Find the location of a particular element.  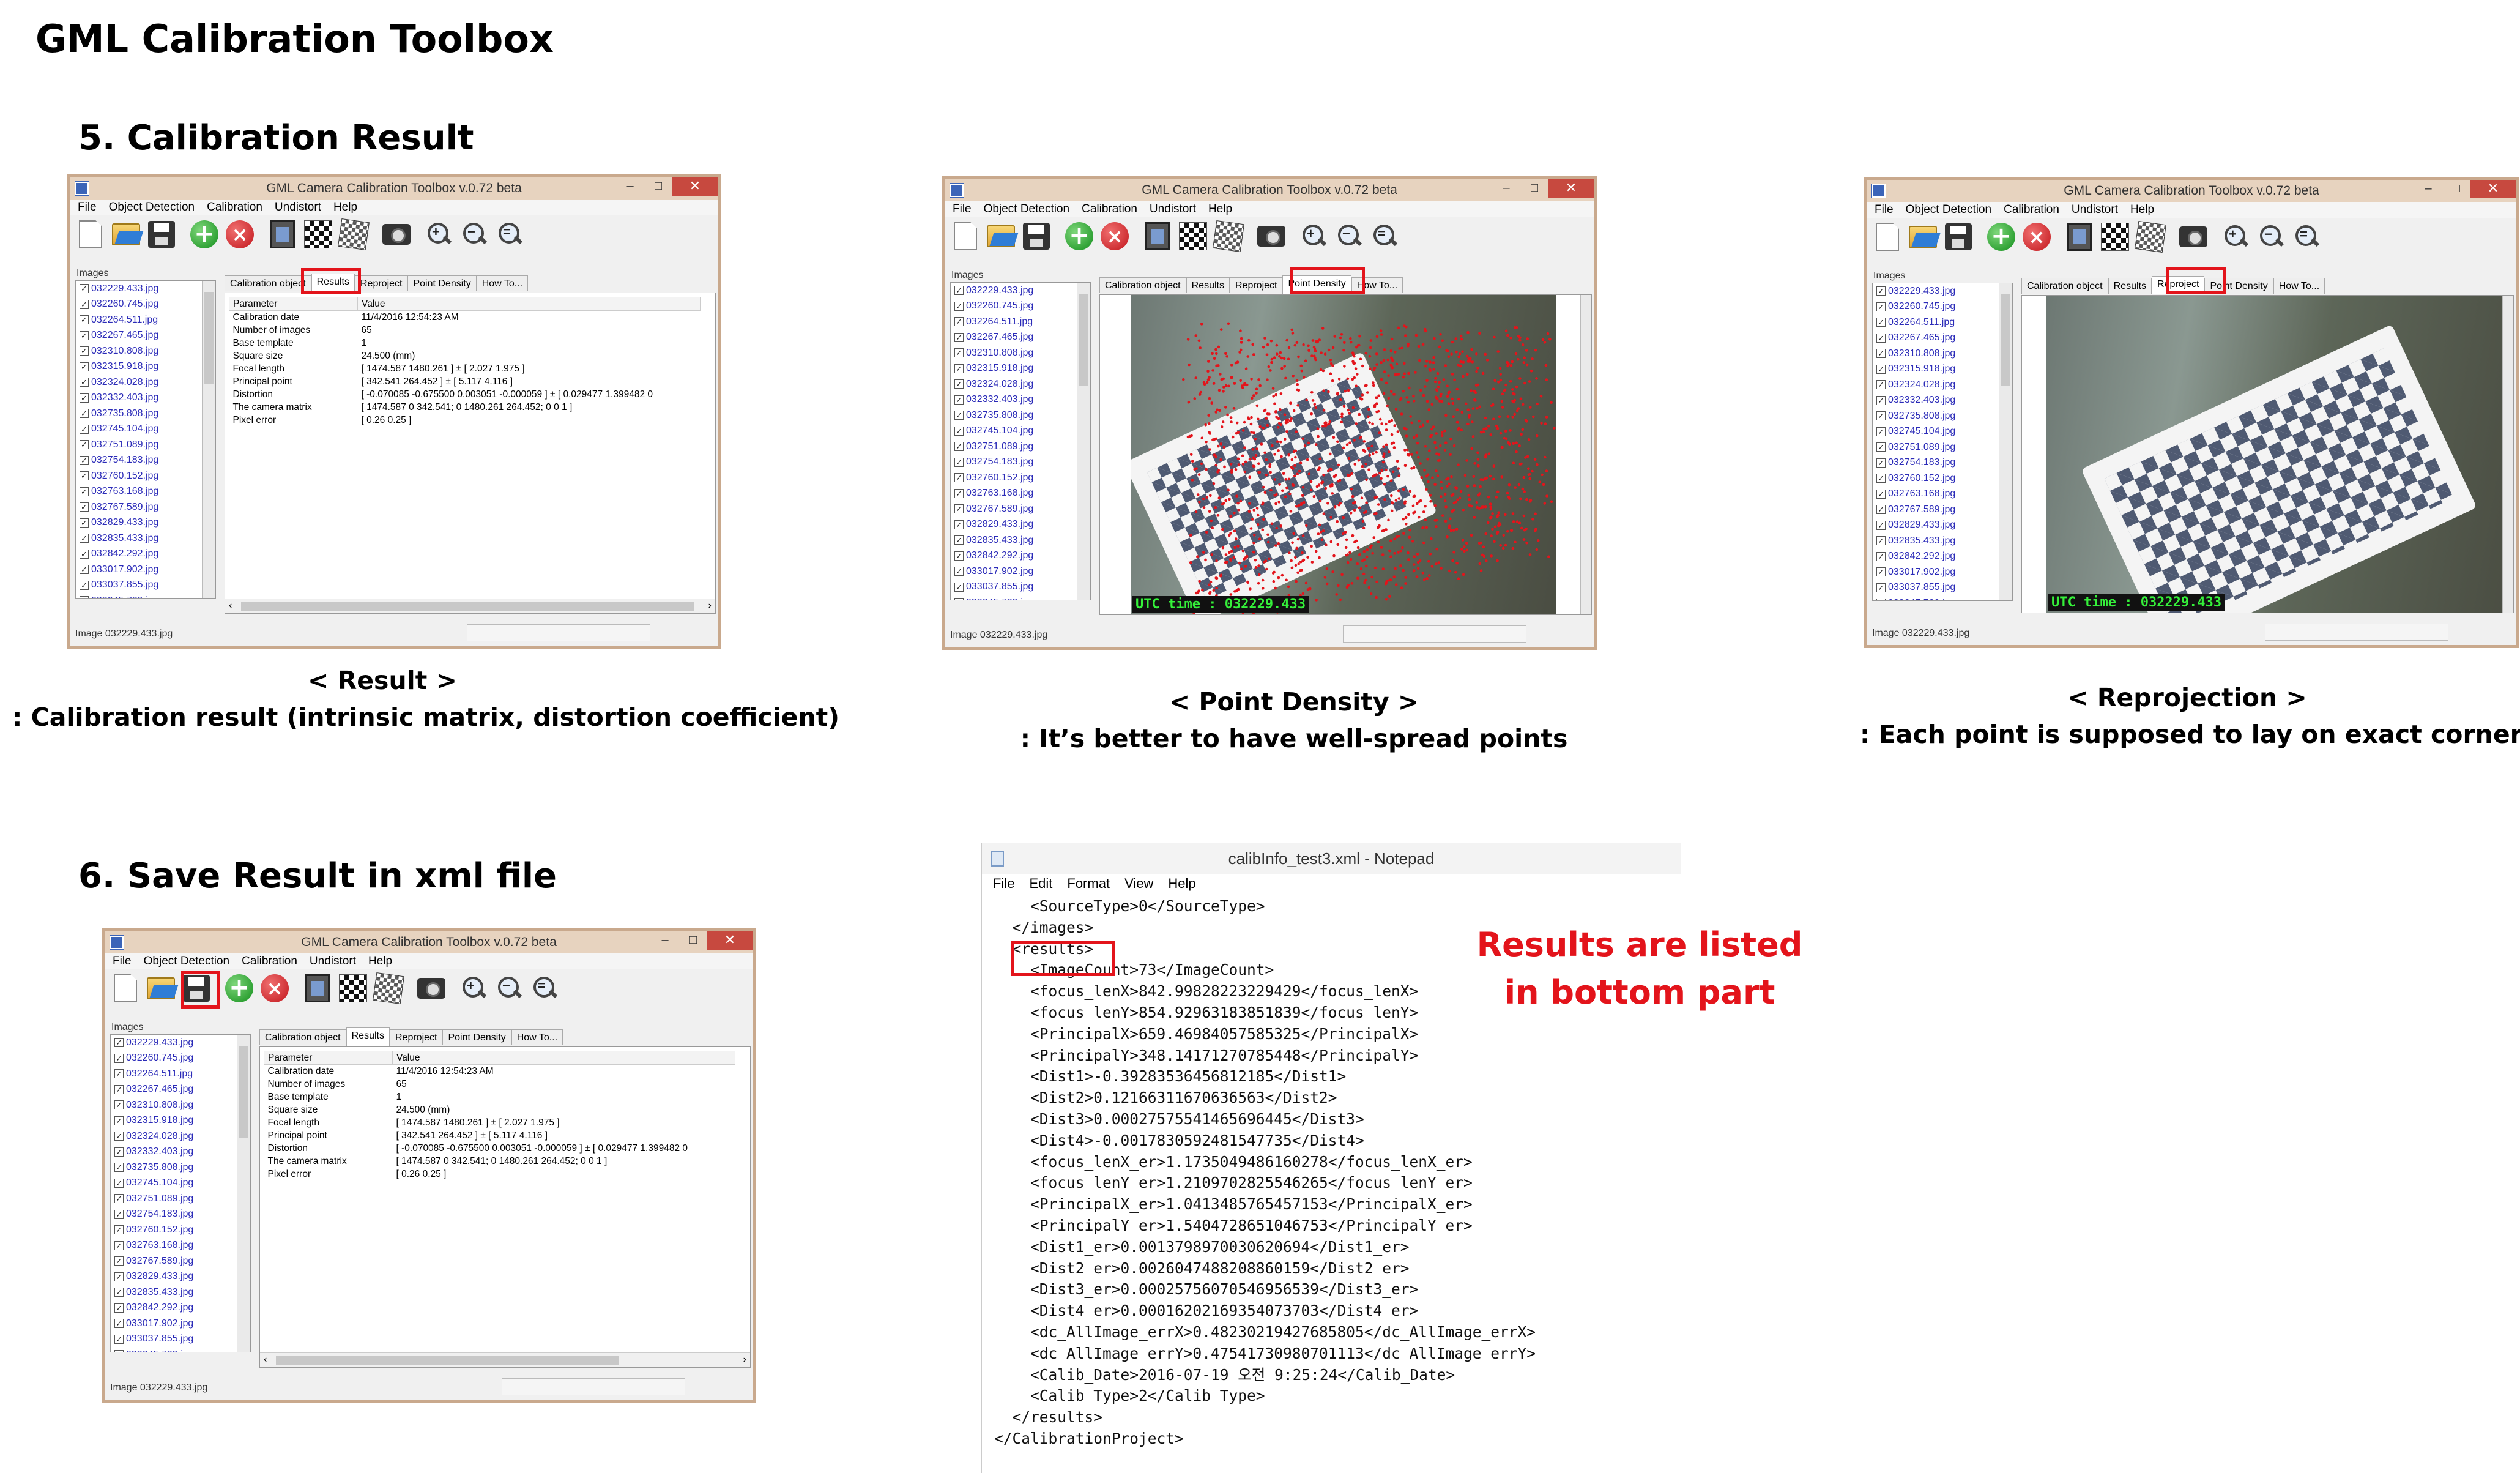

grid-detect-button is located at coordinates (353, 234).